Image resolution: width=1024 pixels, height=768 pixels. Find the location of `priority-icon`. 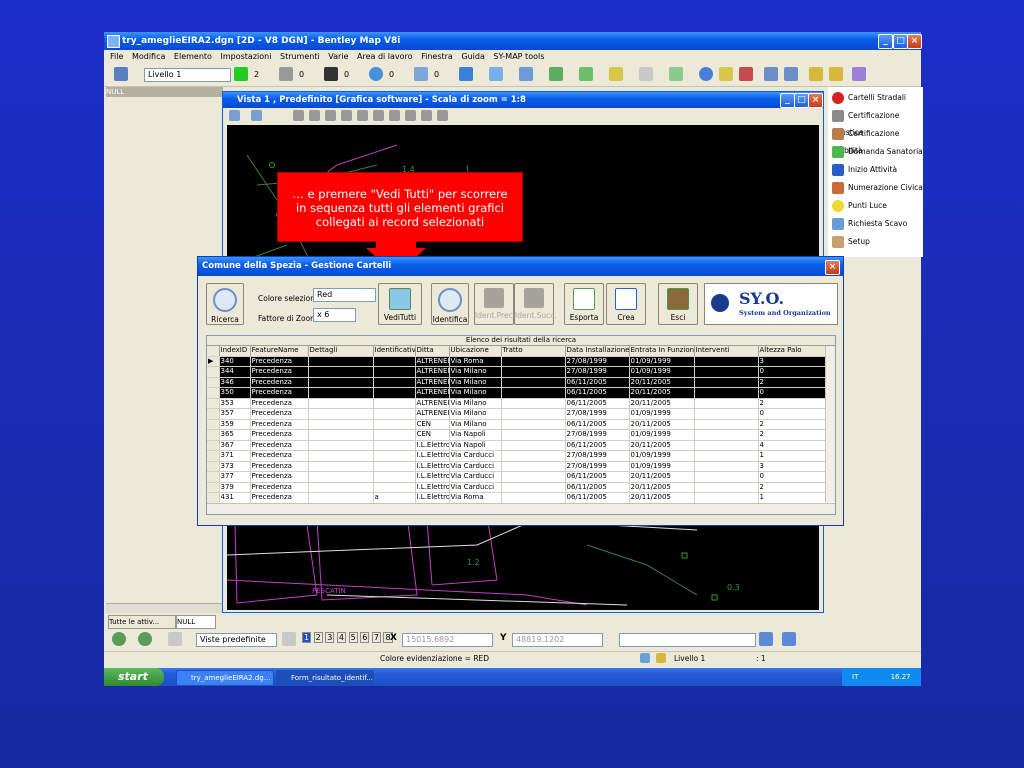

priority-icon is located at coordinates (421, 74).